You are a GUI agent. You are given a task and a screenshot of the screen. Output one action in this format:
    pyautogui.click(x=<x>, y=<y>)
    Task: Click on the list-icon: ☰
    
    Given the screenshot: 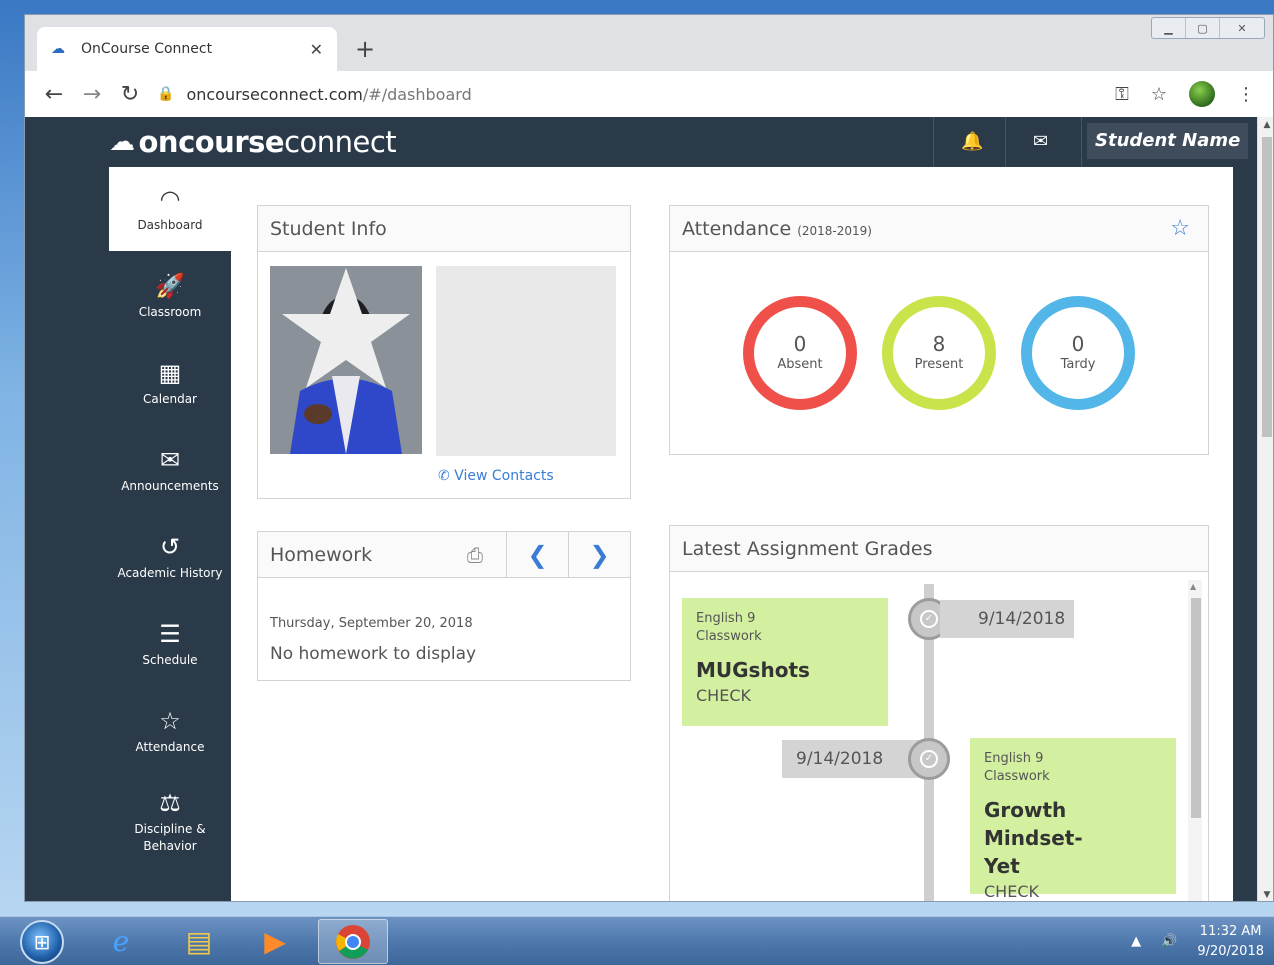 What is the action you would take?
    pyautogui.click(x=170, y=633)
    